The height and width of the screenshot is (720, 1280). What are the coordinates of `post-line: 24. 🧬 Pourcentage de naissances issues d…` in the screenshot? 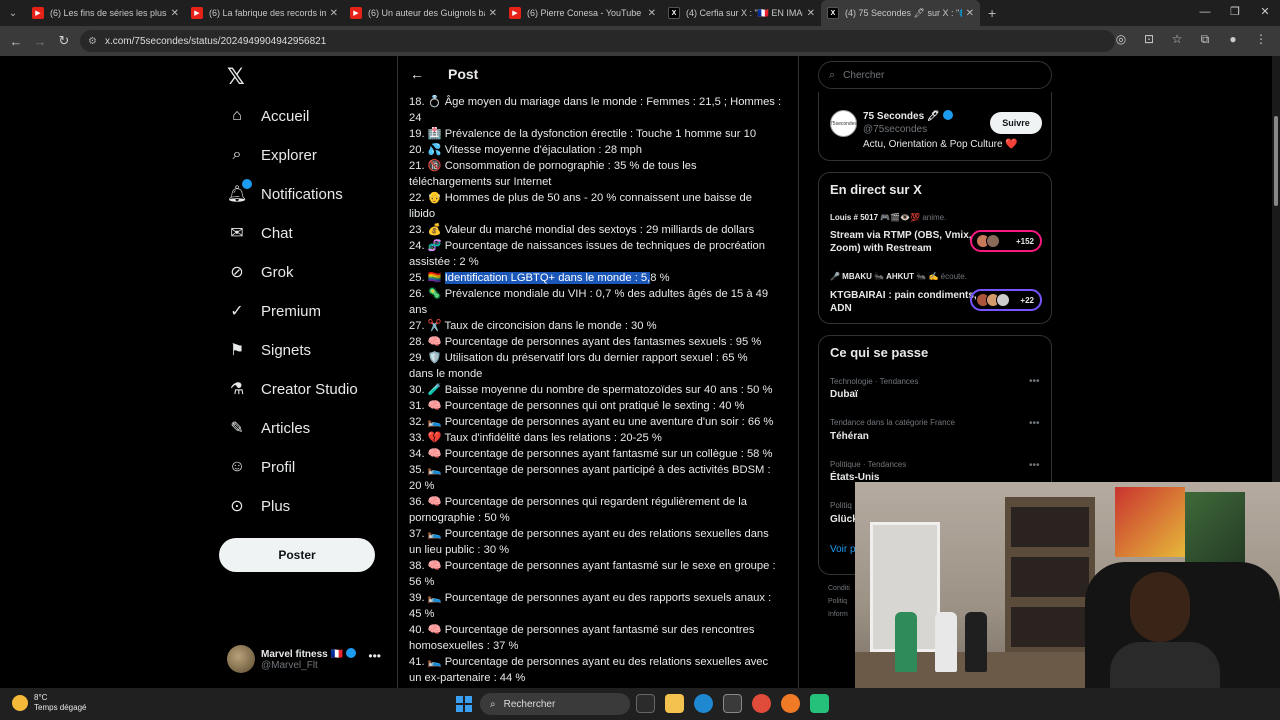 It's located at (587, 246).